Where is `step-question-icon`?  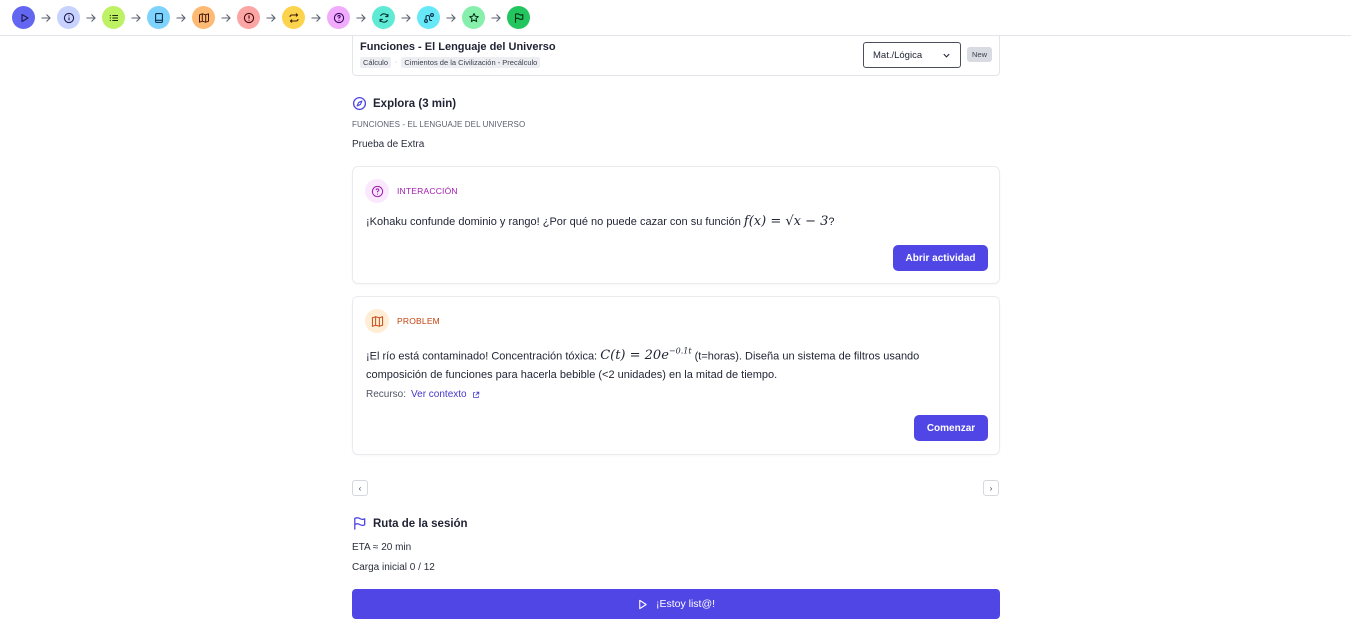
step-question-icon is located at coordinates (338, 17).